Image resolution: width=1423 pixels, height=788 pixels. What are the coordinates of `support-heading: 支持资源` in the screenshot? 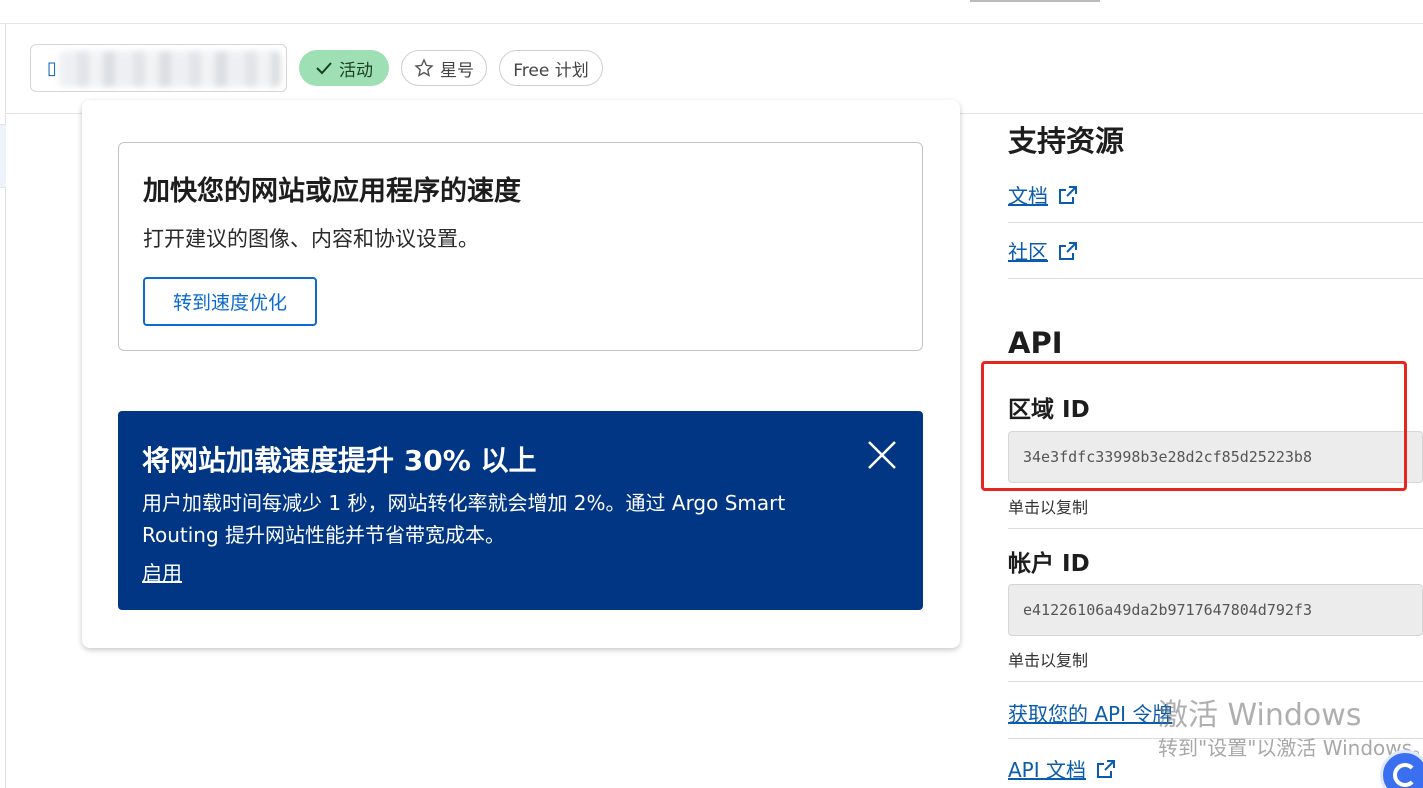 It's located at (1066, 141).